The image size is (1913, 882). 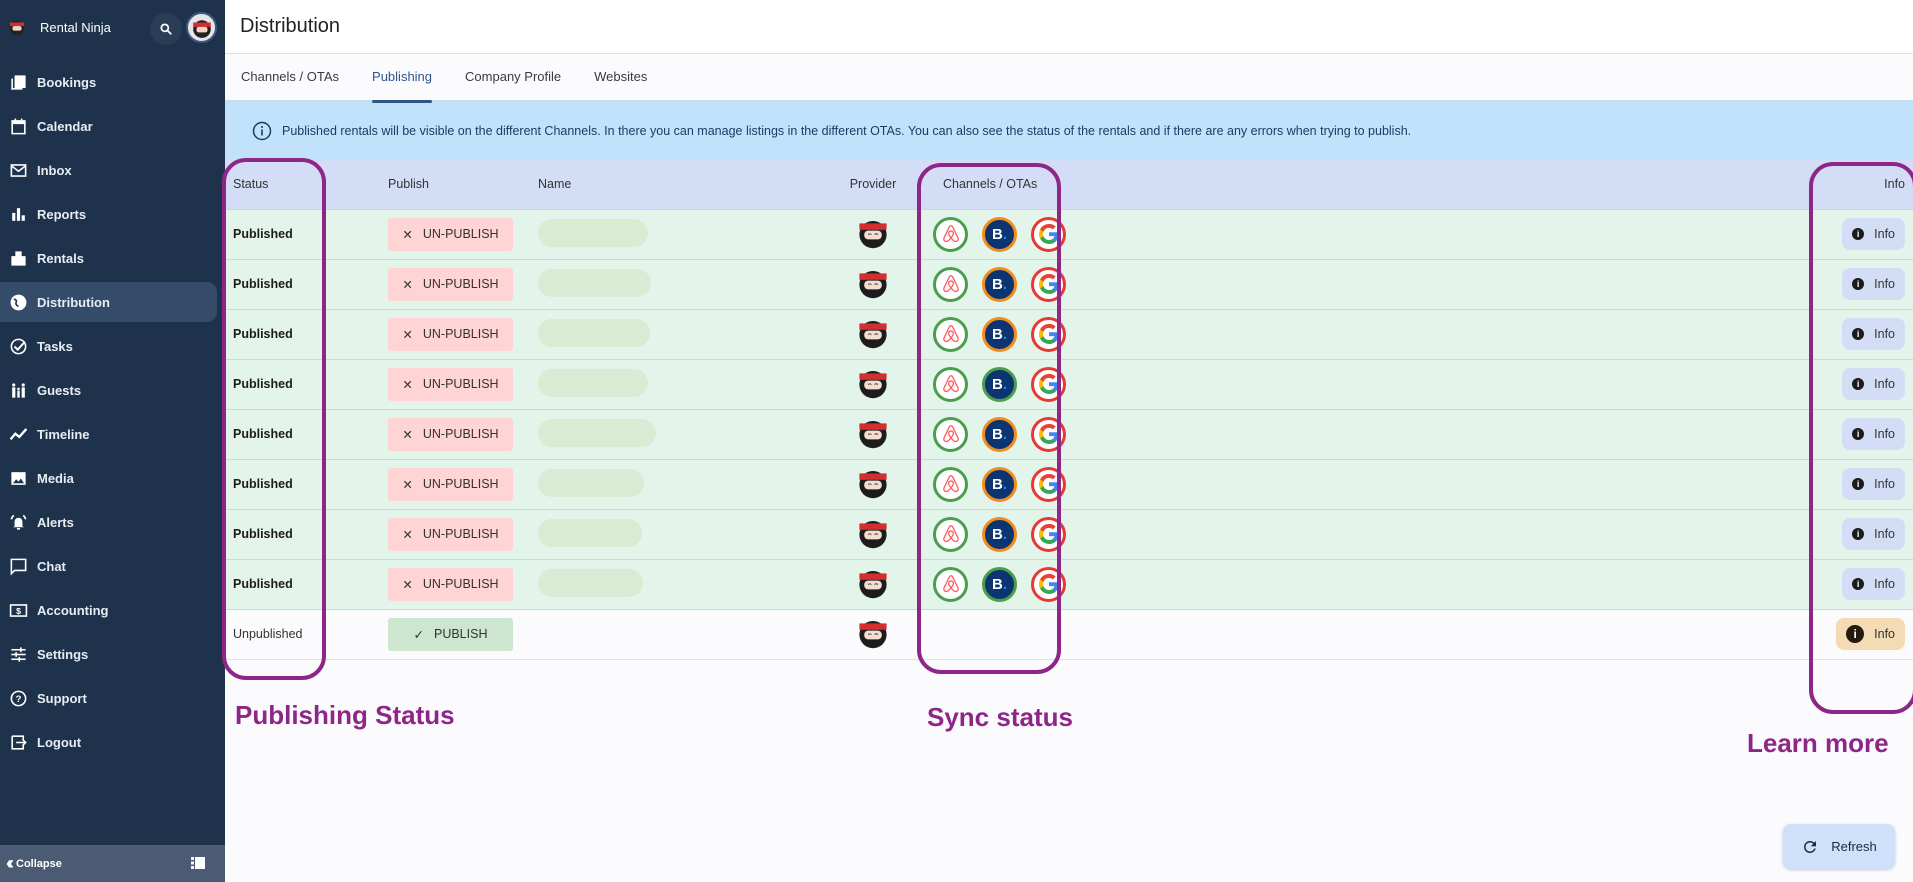 I want to click on sidebar-toggle-icon, so click(x=198, y=863).